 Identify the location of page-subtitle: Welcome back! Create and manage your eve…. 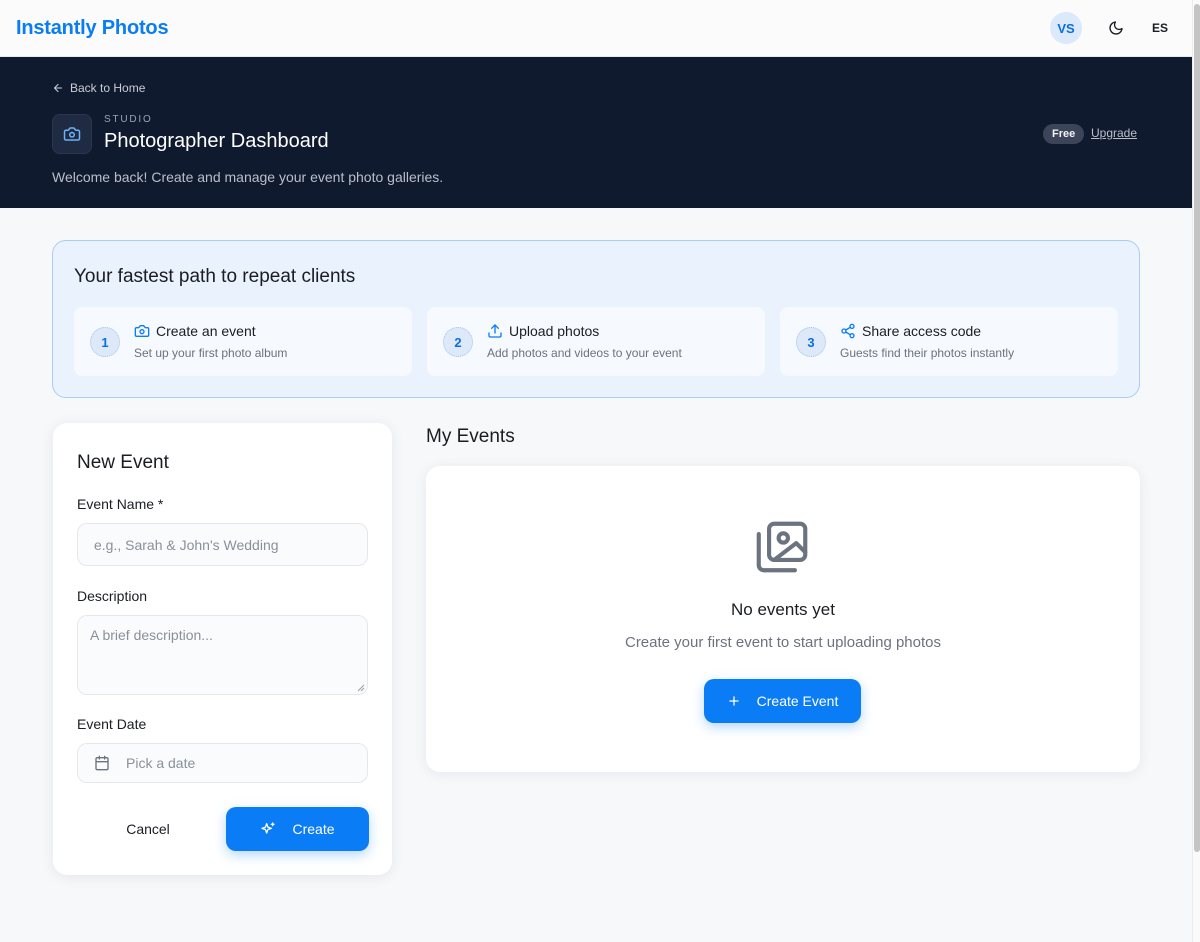
(248, 177).